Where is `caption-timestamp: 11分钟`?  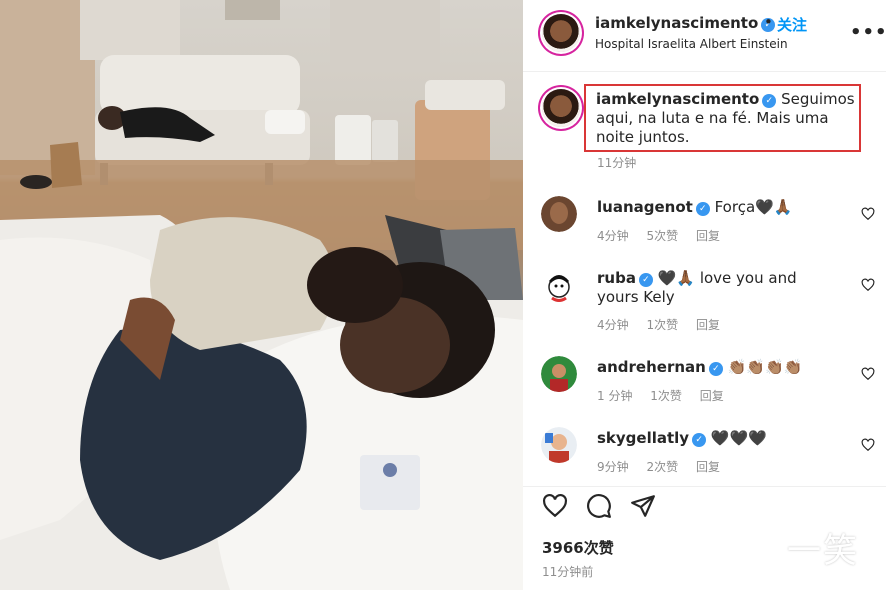
caption-timestamp: 11分钟 is located at coordinates (617, 163).